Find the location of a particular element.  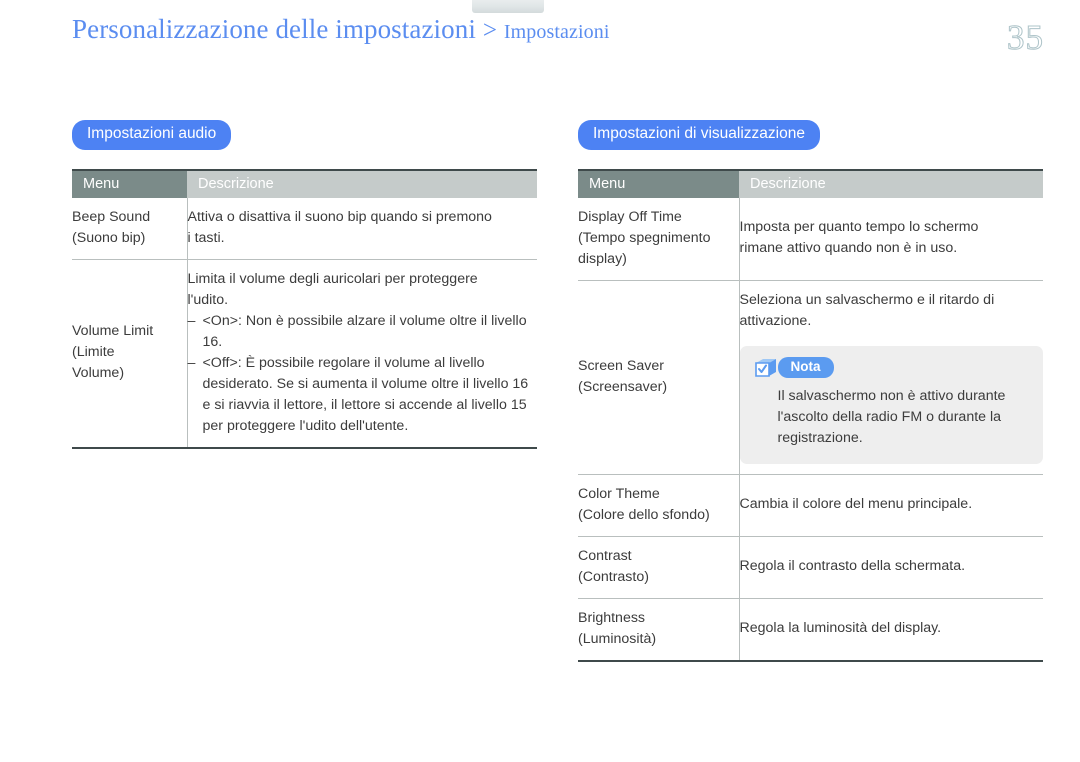

desc-line: i tasti. is located at coordinates (206, 237).